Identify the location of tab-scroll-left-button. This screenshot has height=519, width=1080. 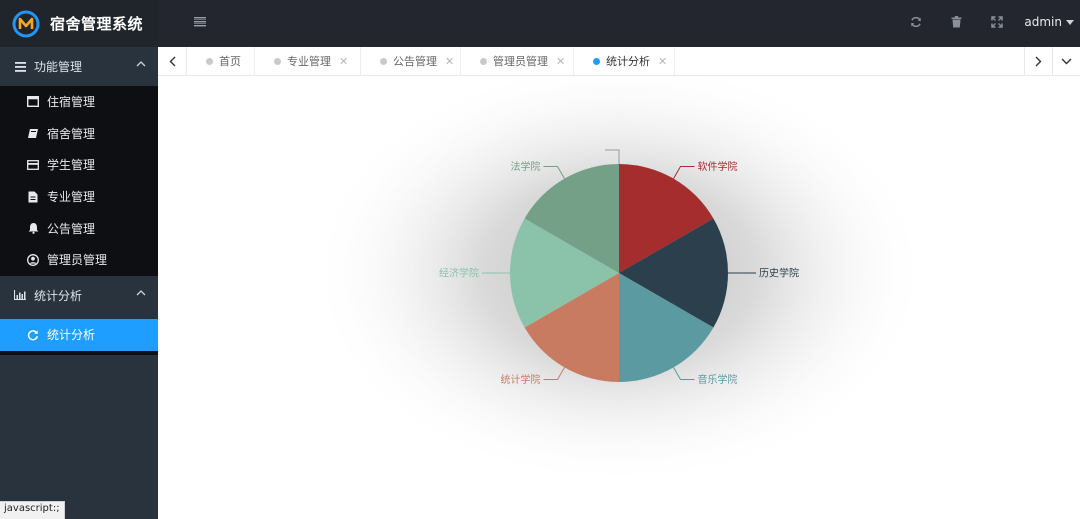
(172, 61).